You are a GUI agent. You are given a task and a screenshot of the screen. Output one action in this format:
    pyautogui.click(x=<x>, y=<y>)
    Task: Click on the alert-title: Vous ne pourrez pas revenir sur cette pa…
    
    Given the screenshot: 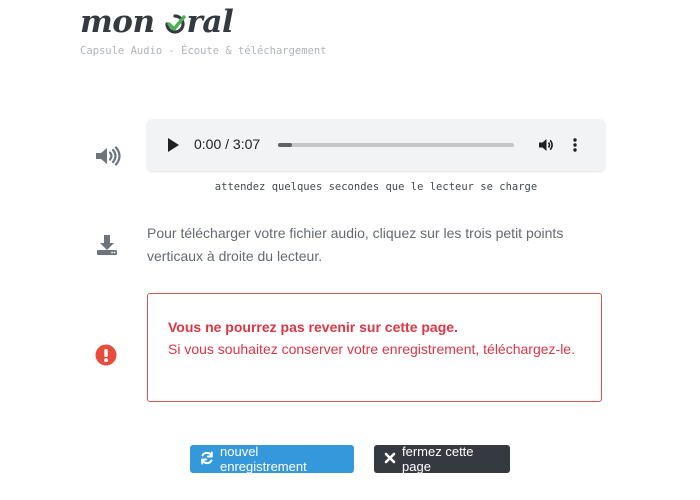 What is the action you would take?
    pyautogui.click(x=313, y=327)
    